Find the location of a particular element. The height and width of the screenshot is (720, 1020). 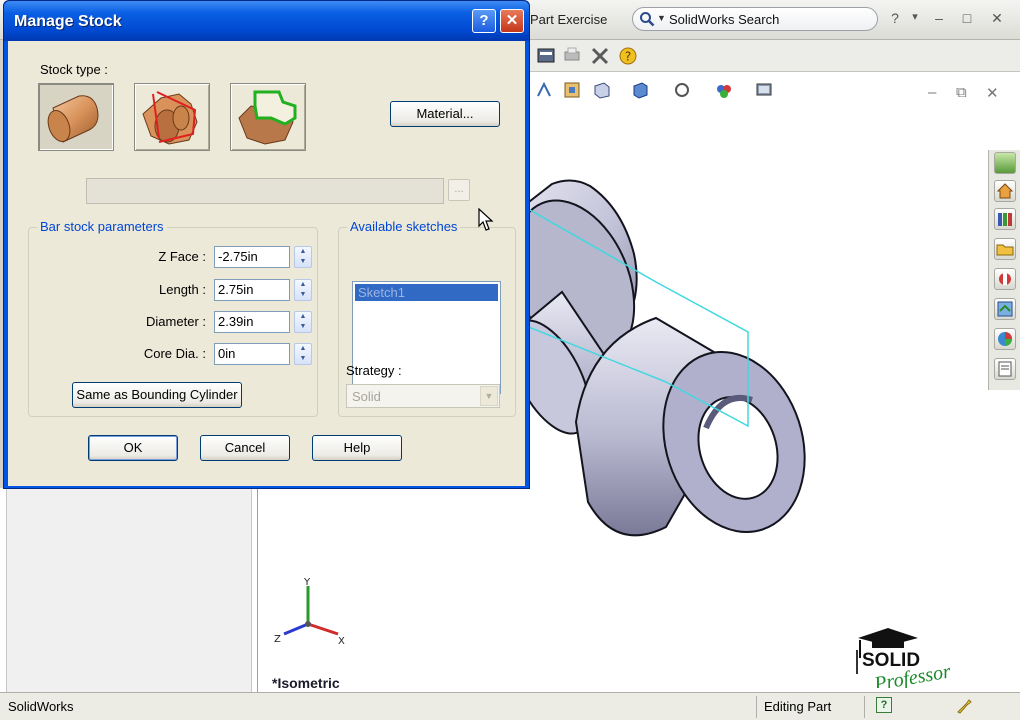

triad-z-label: Z is located at coordinates (277, 639).